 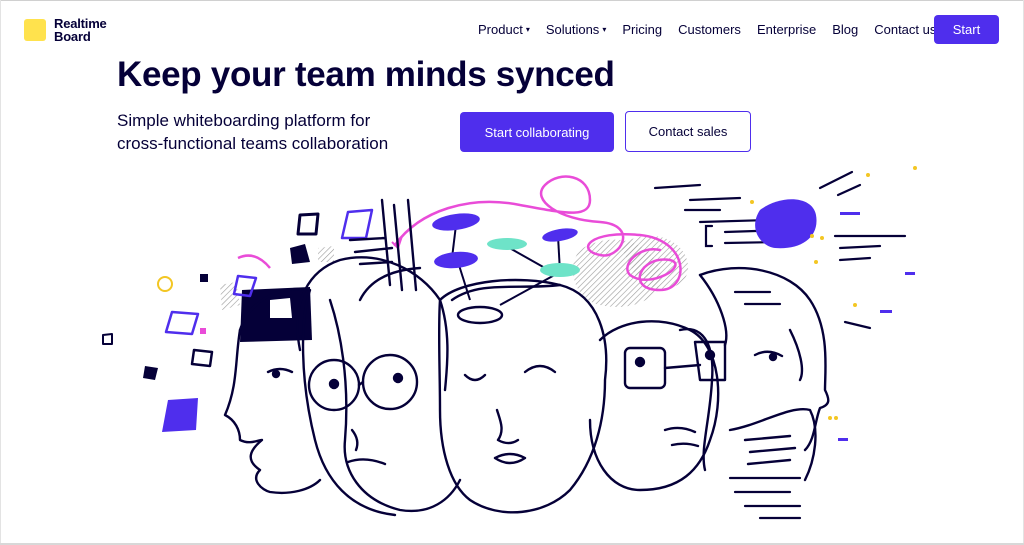 What do you see at coordinates (709, 29) in the screenshot?
I see `nav-customers: Customers` at bounding box center [709, 29].